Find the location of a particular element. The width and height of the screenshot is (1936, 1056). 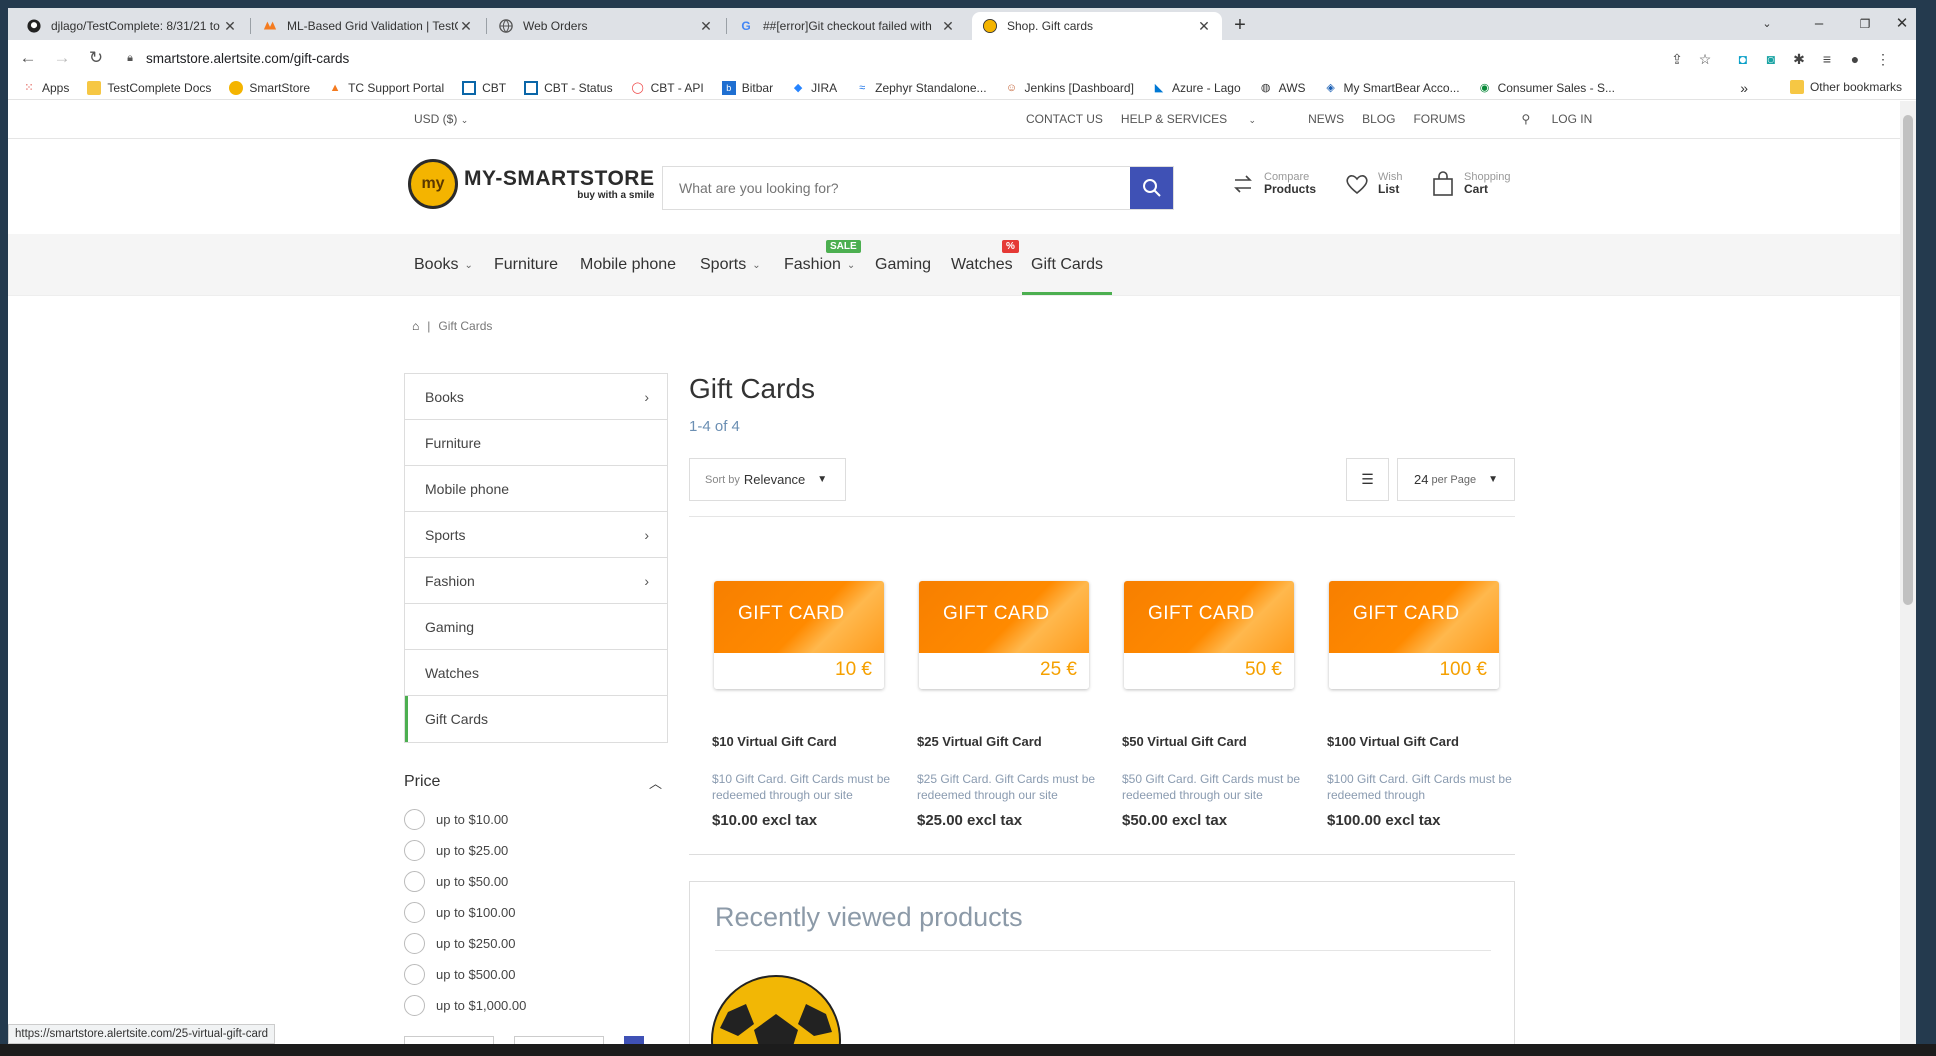

list-view-button: ☰ is located at coordinates (1367, 479).